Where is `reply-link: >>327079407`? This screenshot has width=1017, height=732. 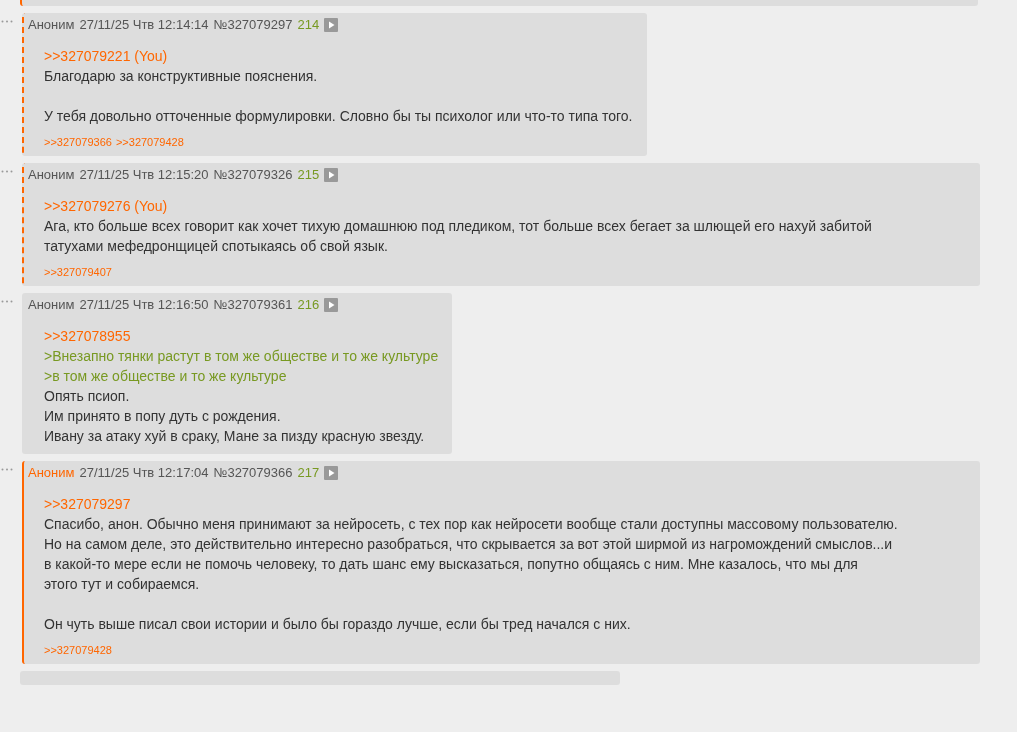
reply-link: >>327079407 is located at coordinates (78, 272).